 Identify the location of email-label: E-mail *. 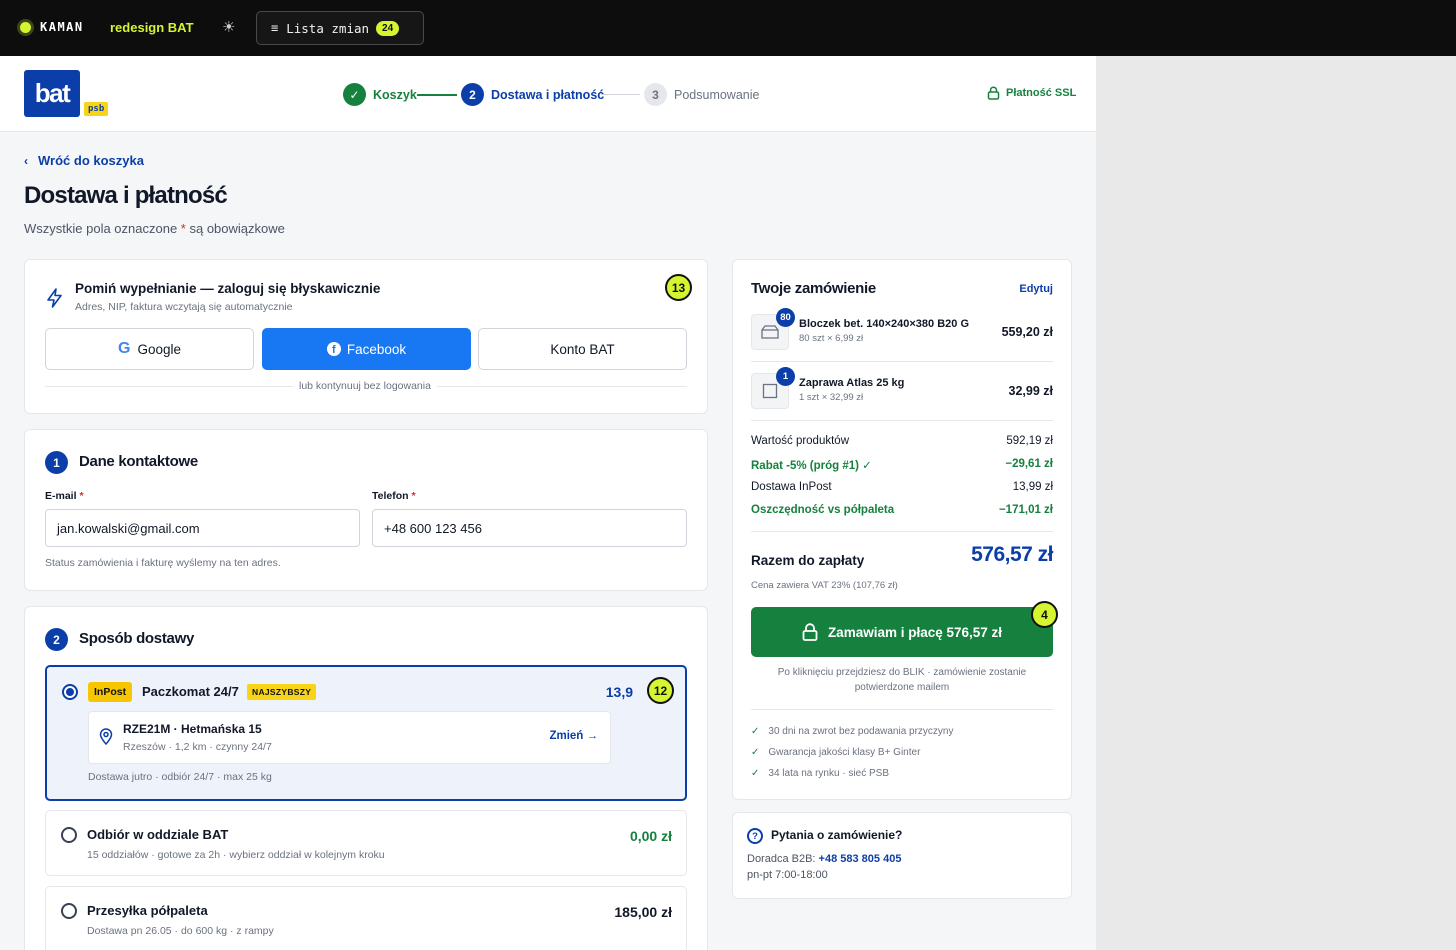
(64, 496).